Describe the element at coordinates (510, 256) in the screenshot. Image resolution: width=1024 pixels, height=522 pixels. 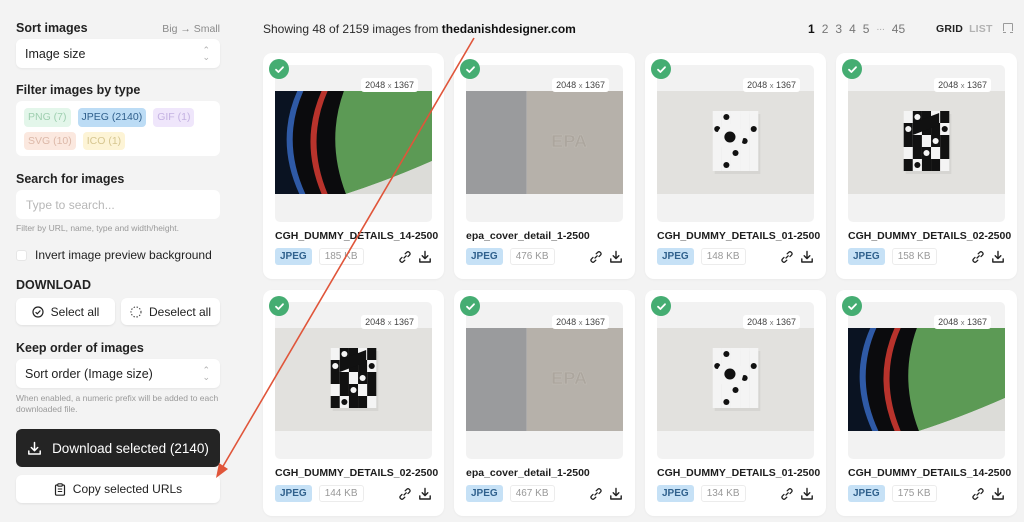
I see `image-meta: JPEG 476 KB` at that location.